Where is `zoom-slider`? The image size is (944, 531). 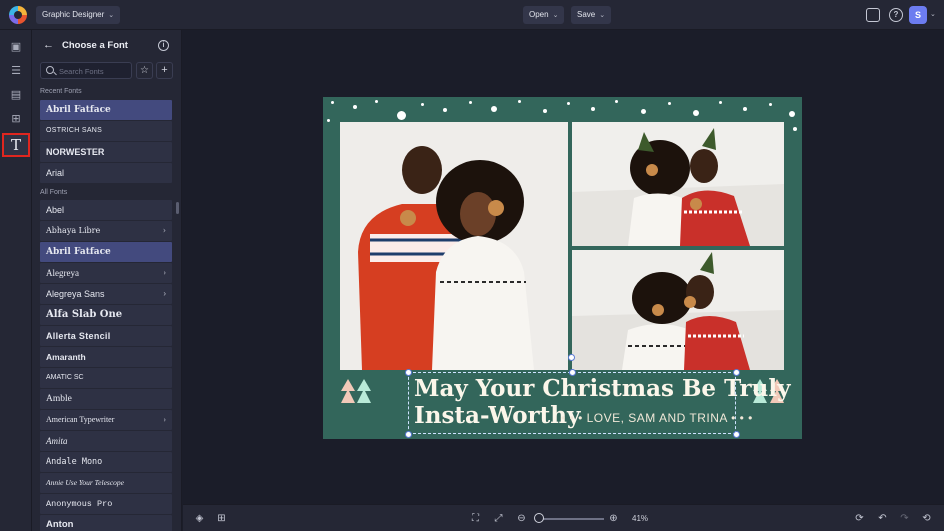 zoom-slider is located at coordinates (572, 519).